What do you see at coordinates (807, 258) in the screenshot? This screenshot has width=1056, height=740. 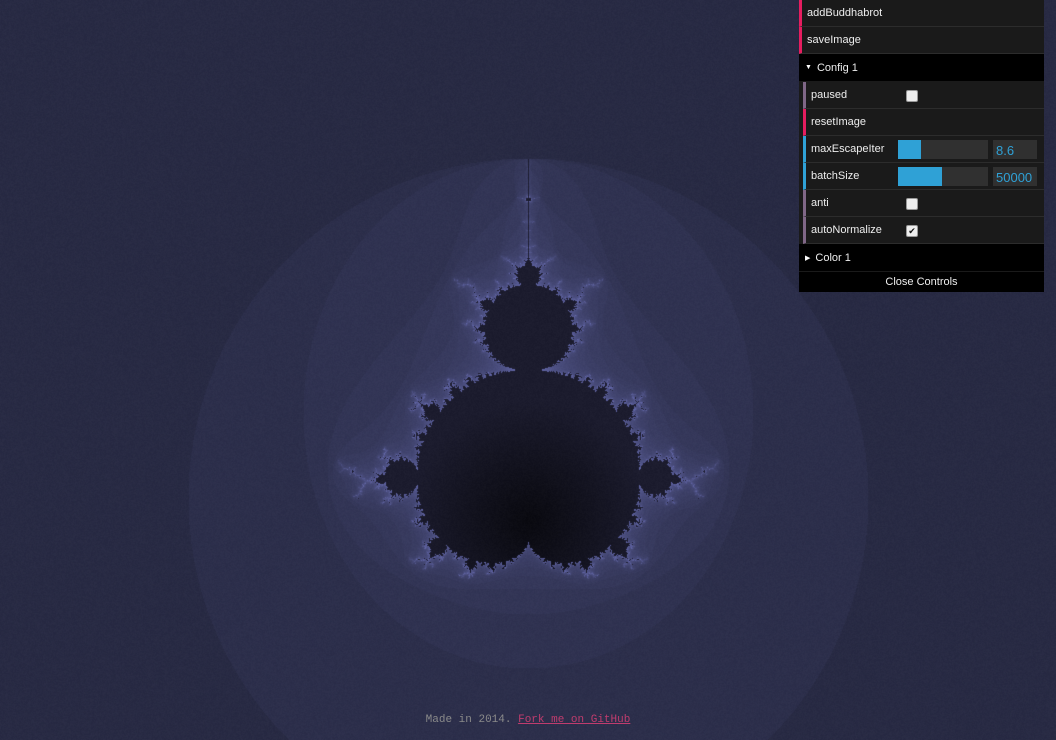 I see `triangle-right-icon: ▶` at bounding box center [807, 258].